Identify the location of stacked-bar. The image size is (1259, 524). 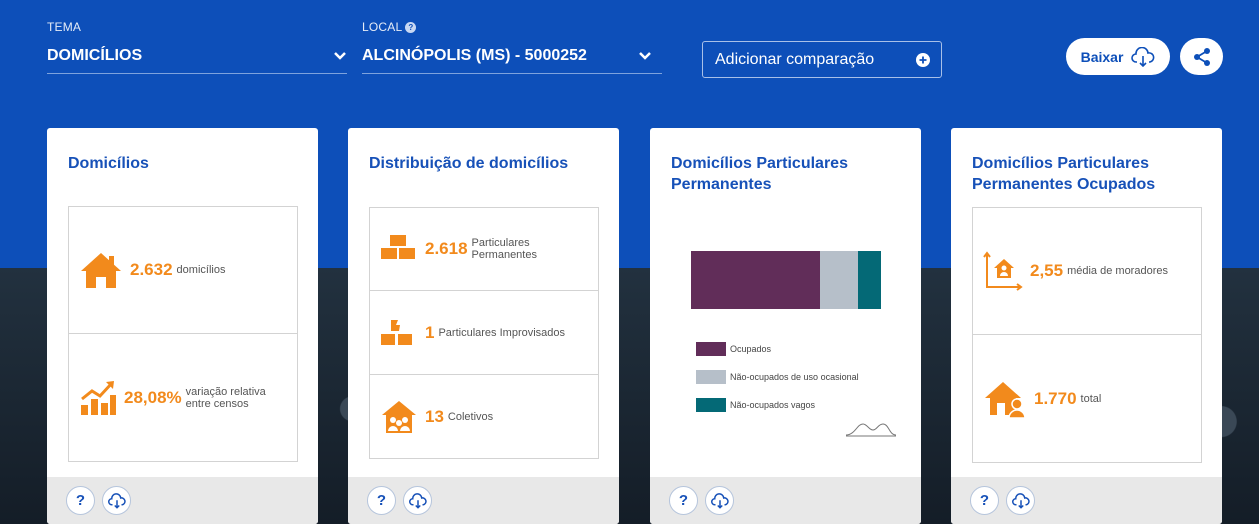
(786, 280).